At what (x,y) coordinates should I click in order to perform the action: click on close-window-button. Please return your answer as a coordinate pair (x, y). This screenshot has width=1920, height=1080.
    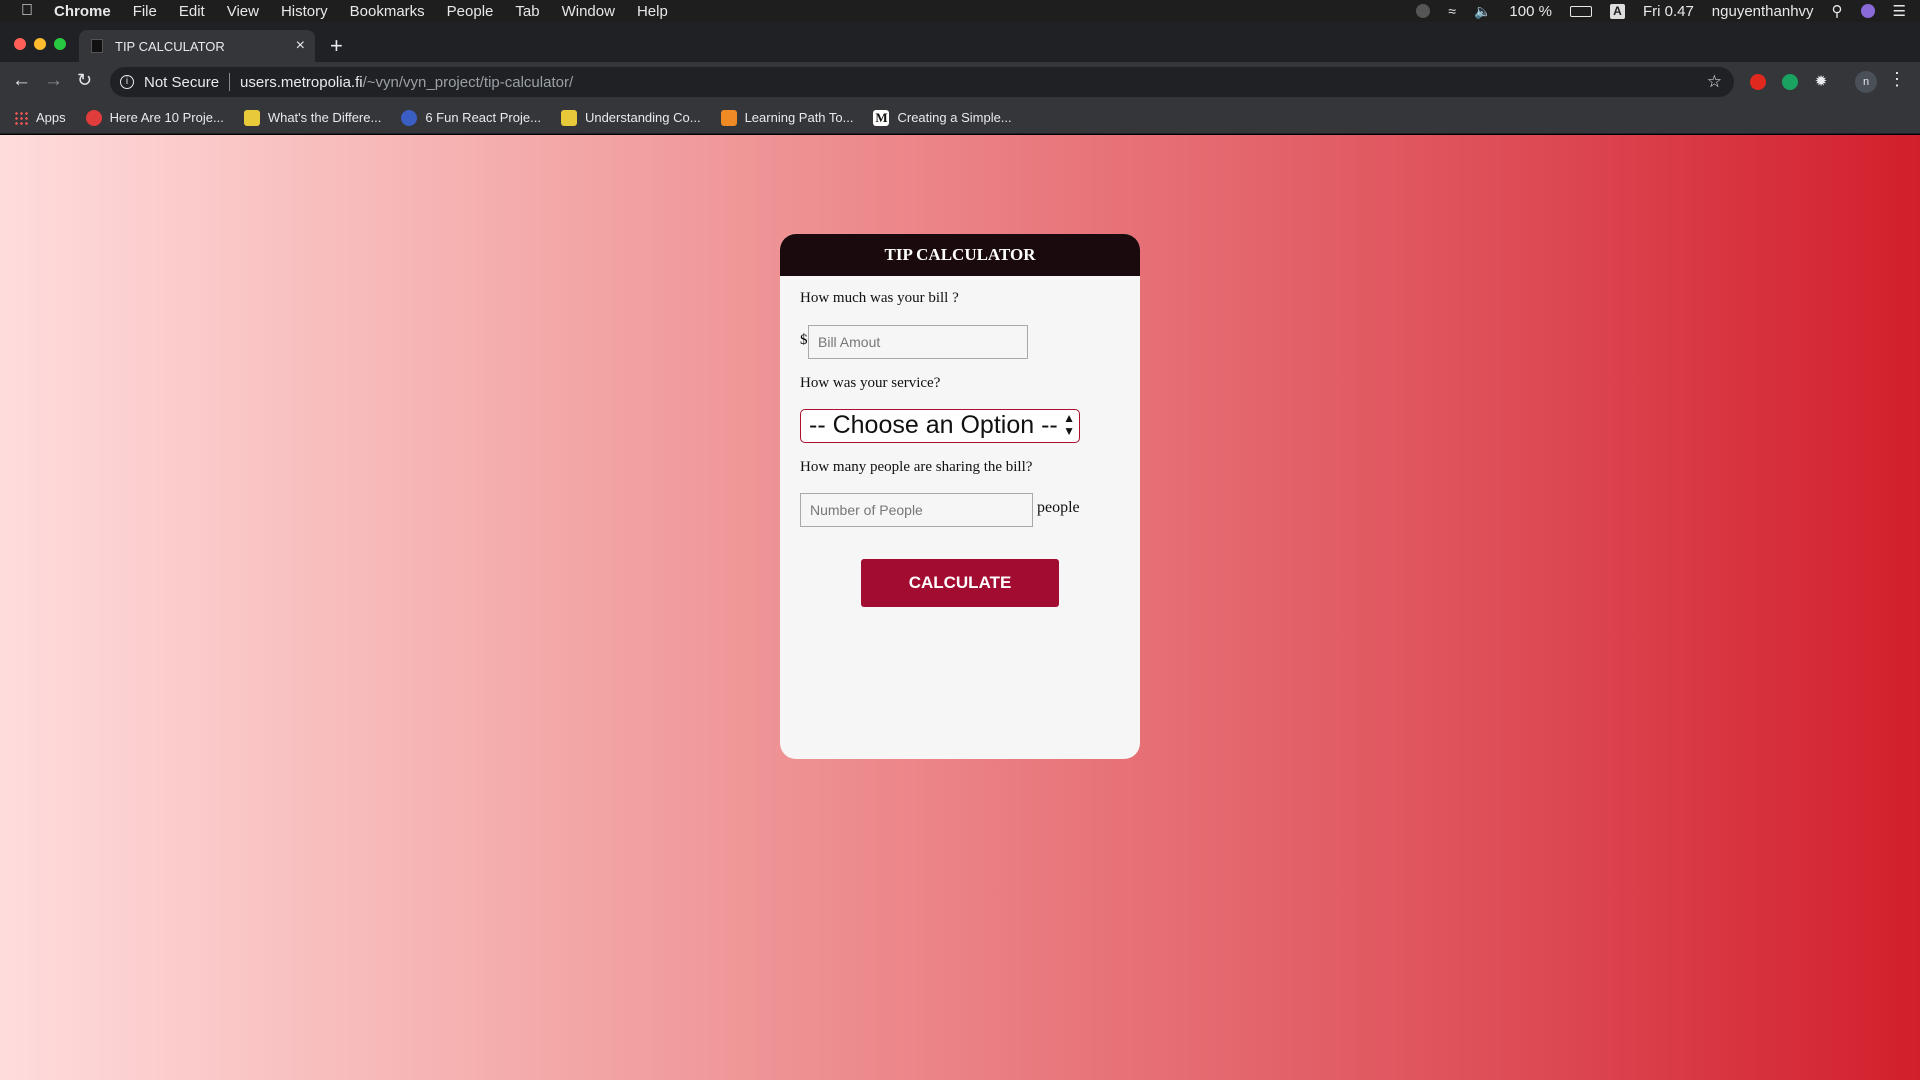
    Looking at the image, I should click on (20, 44).